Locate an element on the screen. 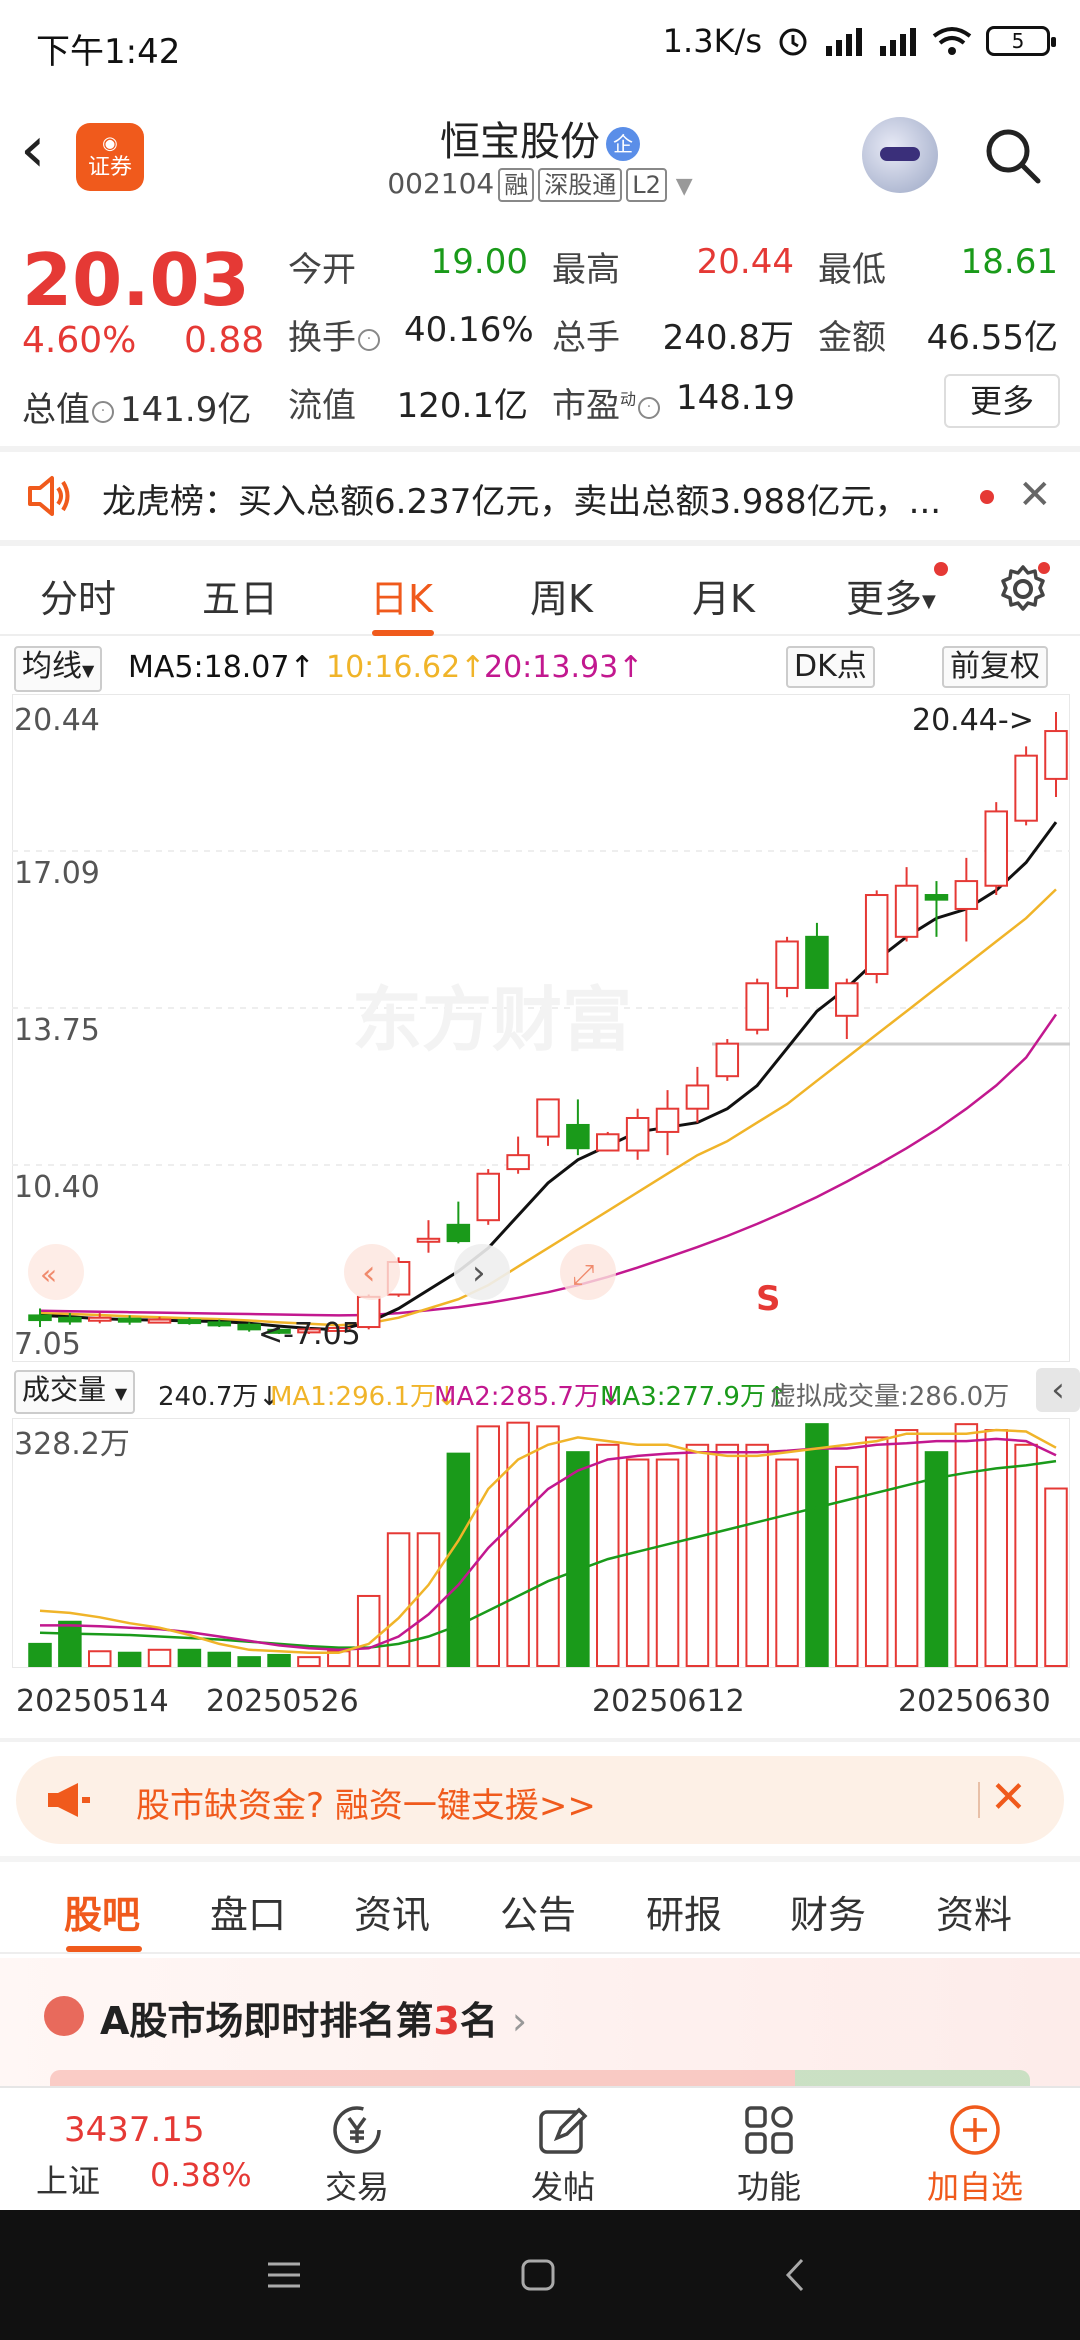 The width and height of the screenshot is (1080, 2340). y-tick-label: 20.44 is located at coordinates (57, 720).